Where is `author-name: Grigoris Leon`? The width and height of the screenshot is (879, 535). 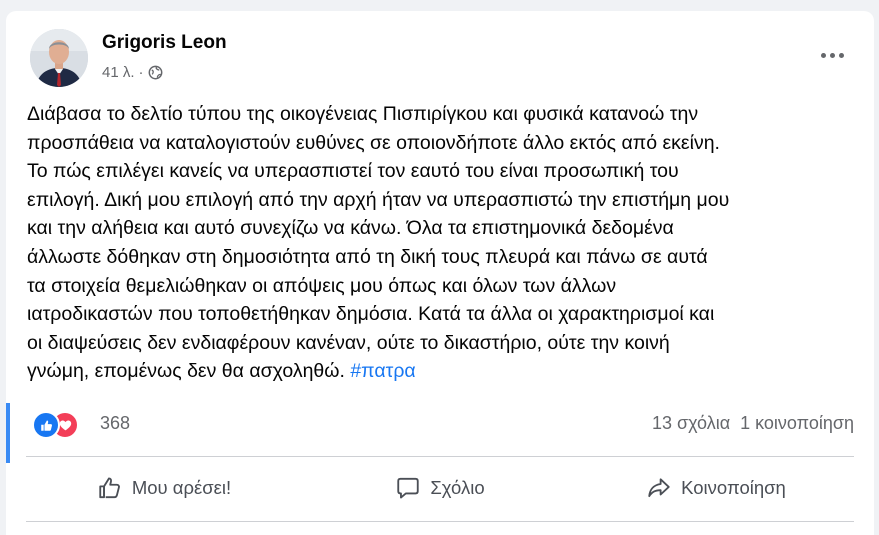
author-name: Grigoris Leon is located at coordinates (164, 43).